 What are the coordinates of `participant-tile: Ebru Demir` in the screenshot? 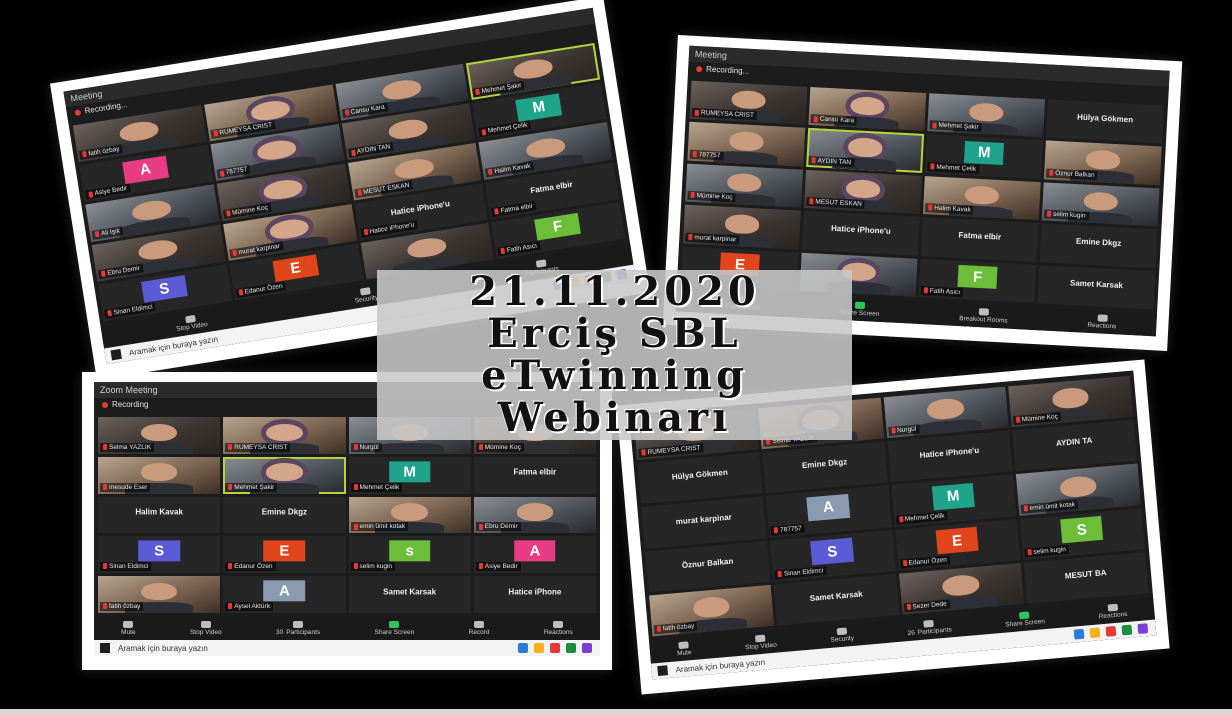 It's located at (534, 515).